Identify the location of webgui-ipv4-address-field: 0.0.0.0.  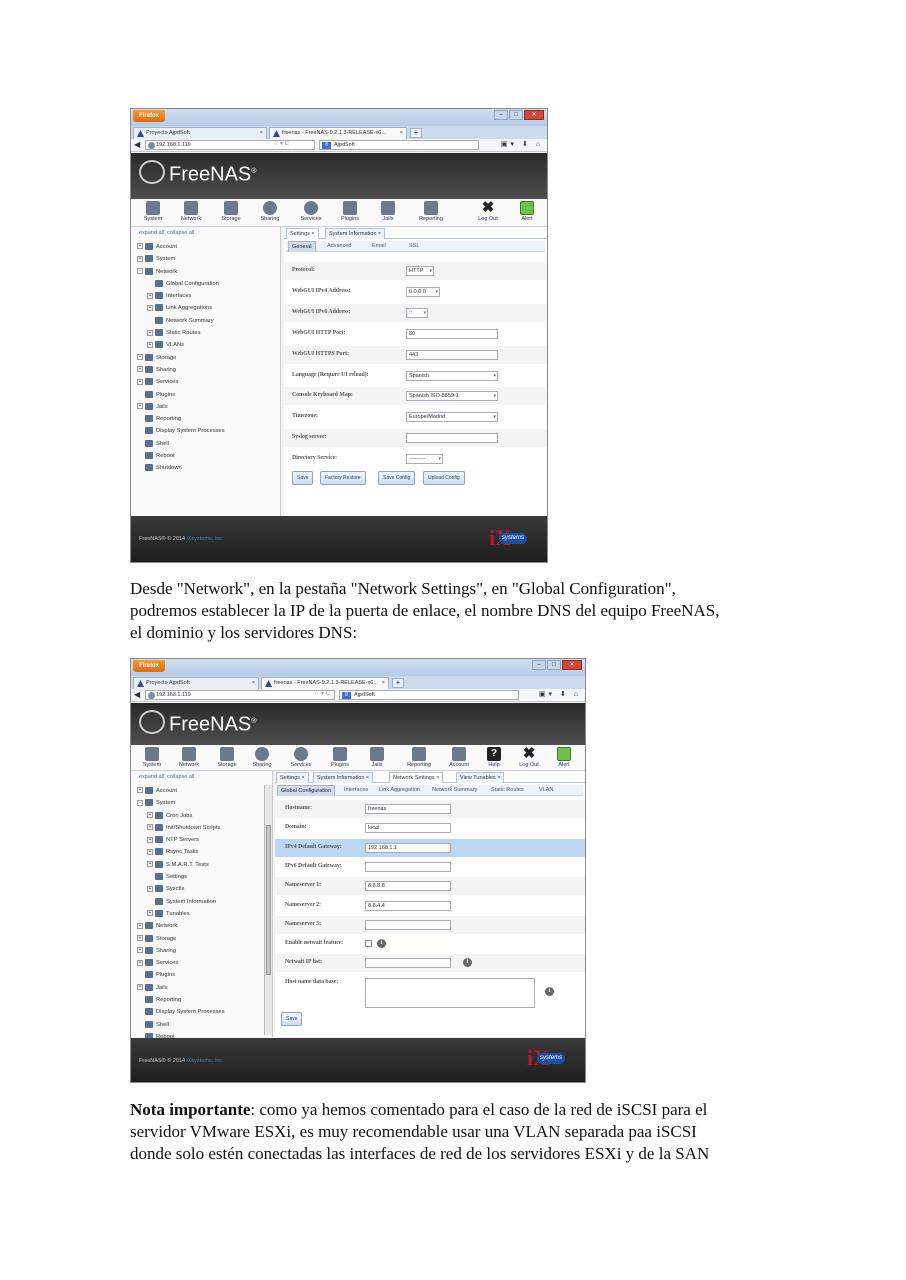
(423, 291).